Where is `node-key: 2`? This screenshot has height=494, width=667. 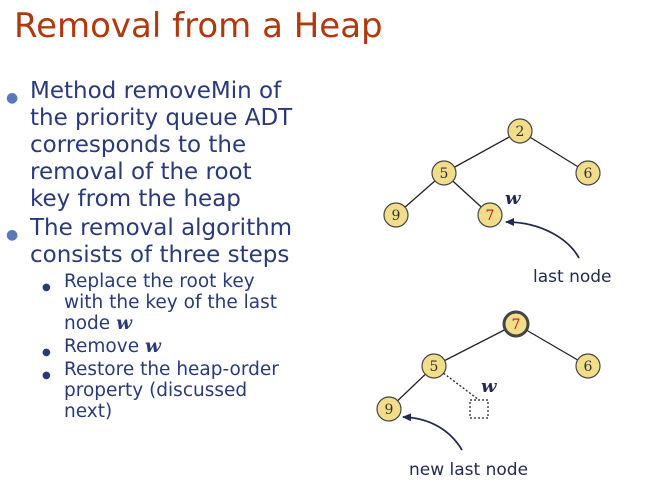 node-key: 2 is located at coordinates (520, 132).